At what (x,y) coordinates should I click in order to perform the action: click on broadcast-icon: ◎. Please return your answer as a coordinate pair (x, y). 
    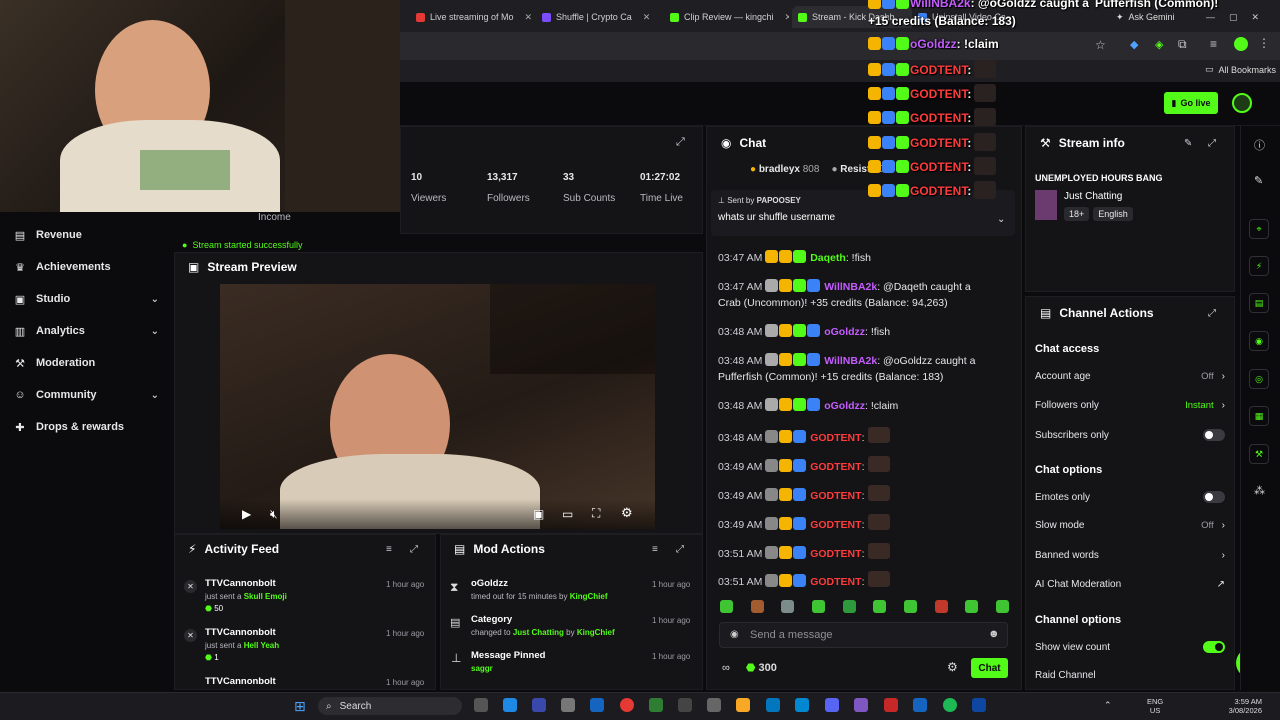
    Looking at the image, I should click on (1259, 379).